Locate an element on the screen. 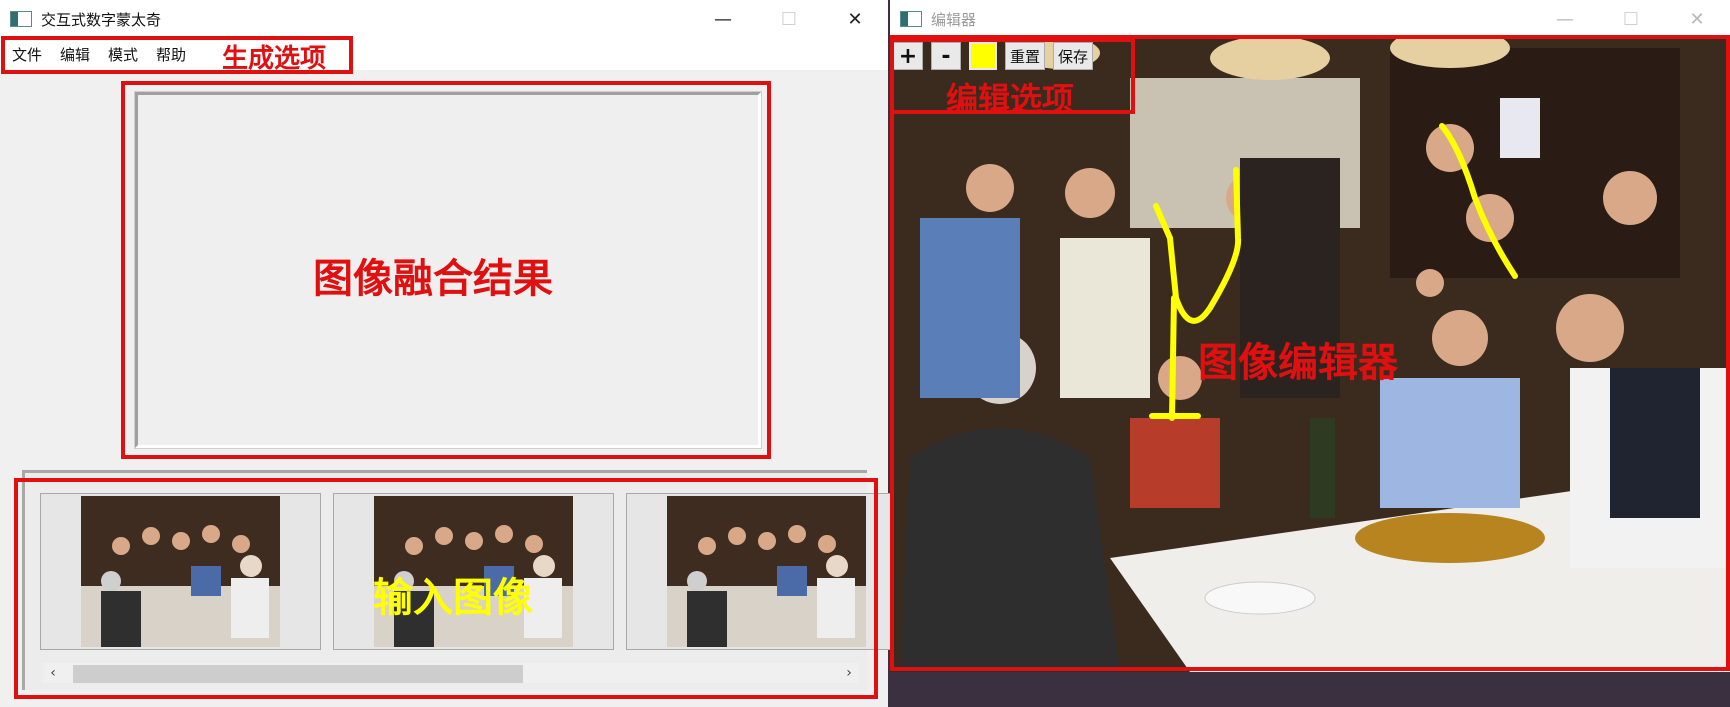  editor-title: 编辑器 is located at coordinates (954, 19).